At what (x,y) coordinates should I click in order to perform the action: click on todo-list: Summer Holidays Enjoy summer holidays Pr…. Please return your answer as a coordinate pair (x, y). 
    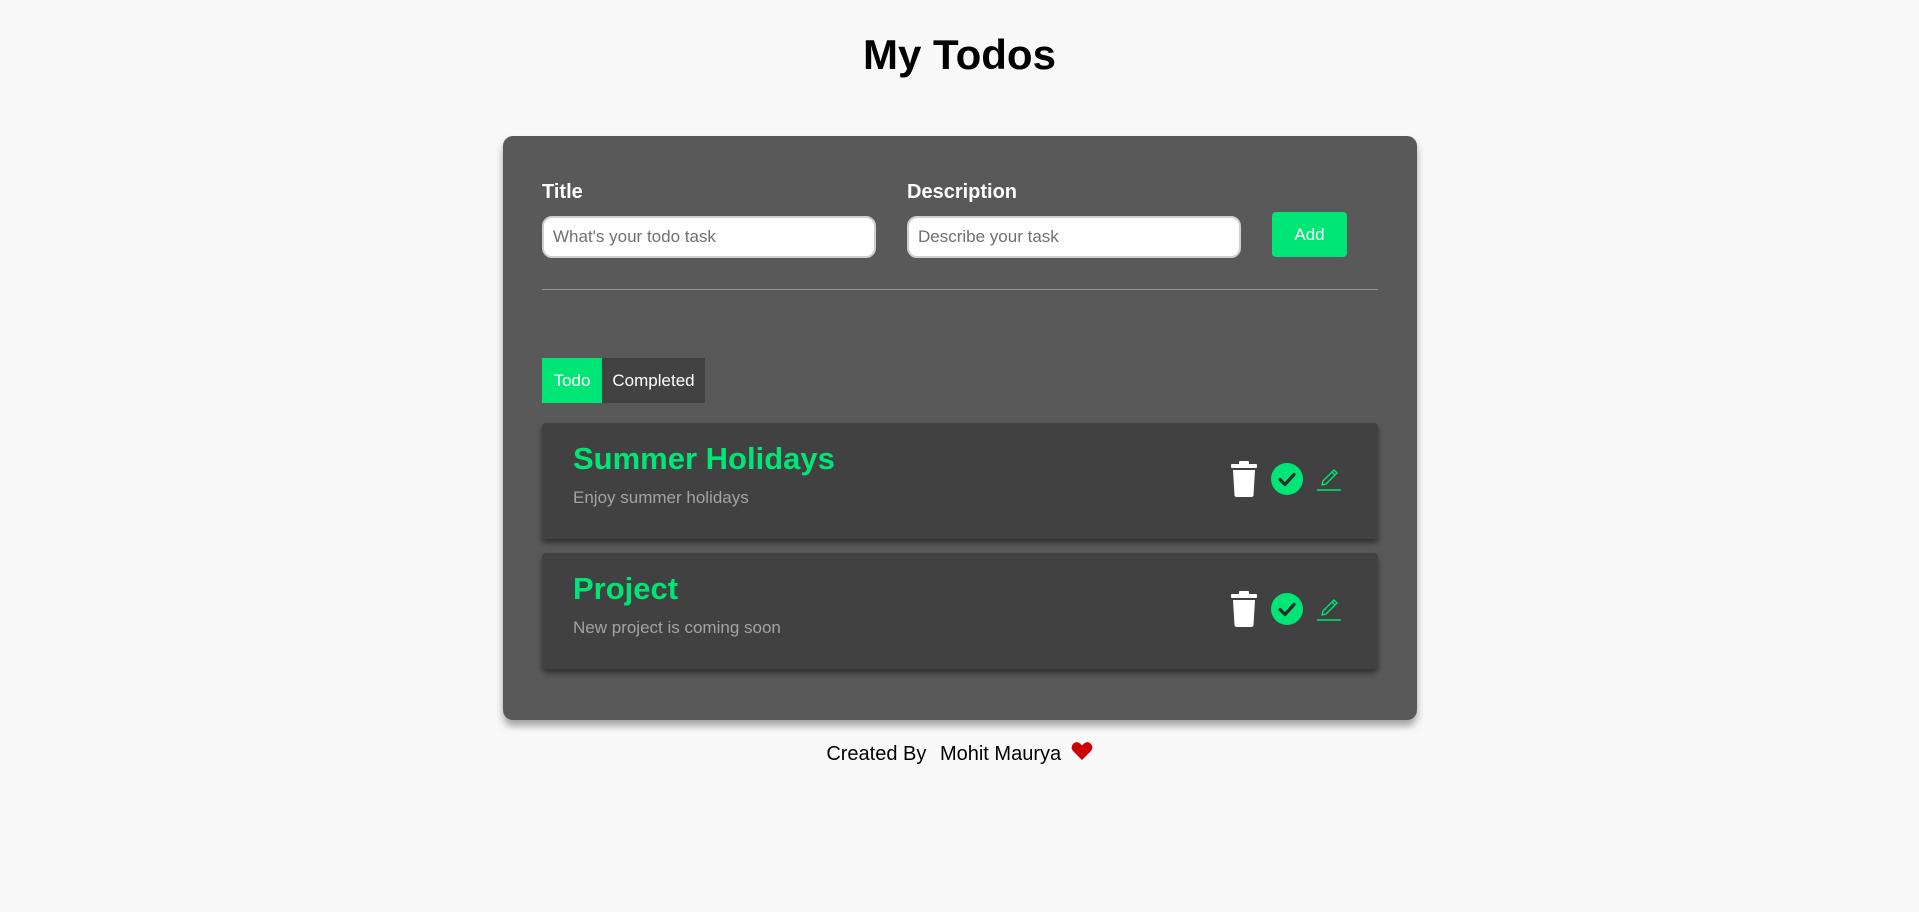
    Looking at the image, I should click on (960, 553).